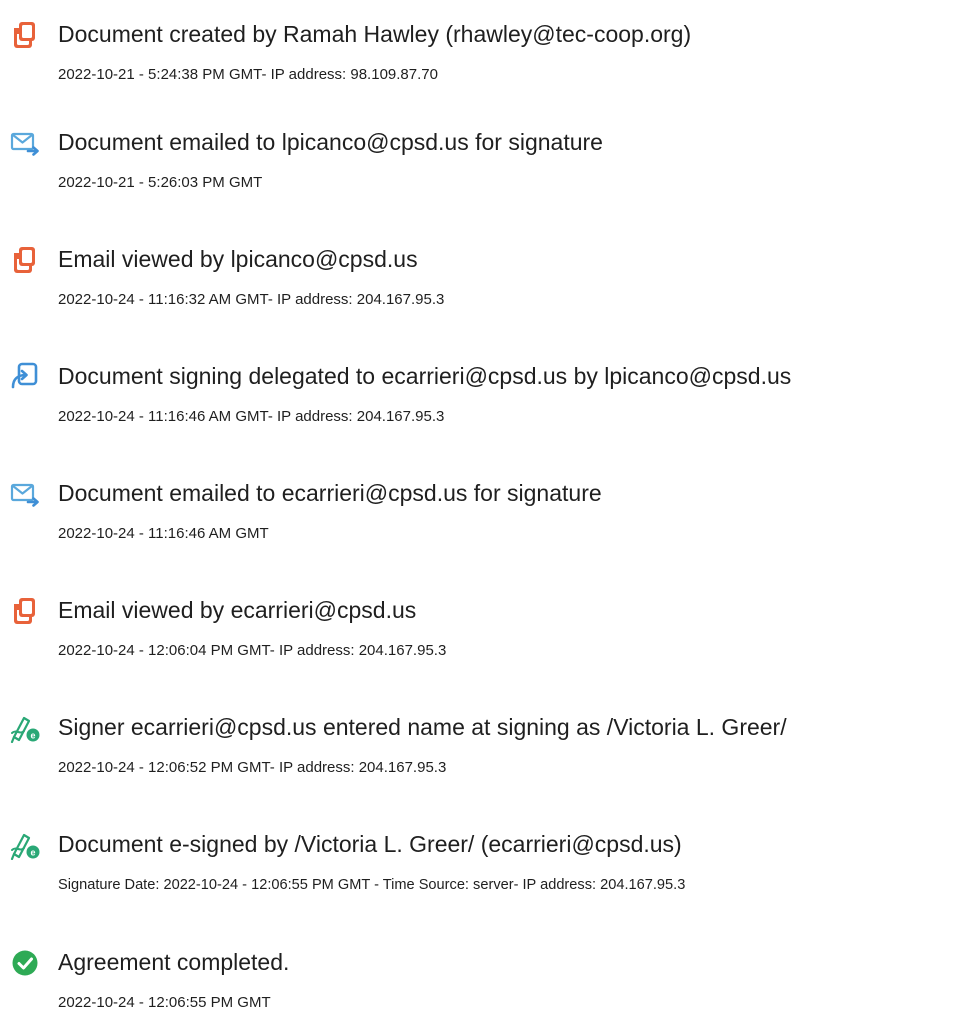 The image size is (976, 1013). What do you see at coordinates (238, 259) in the screenshot?
I see `event-title: Email viewed by lpicanco@cpsd.us` at bounding box center [238, 259].